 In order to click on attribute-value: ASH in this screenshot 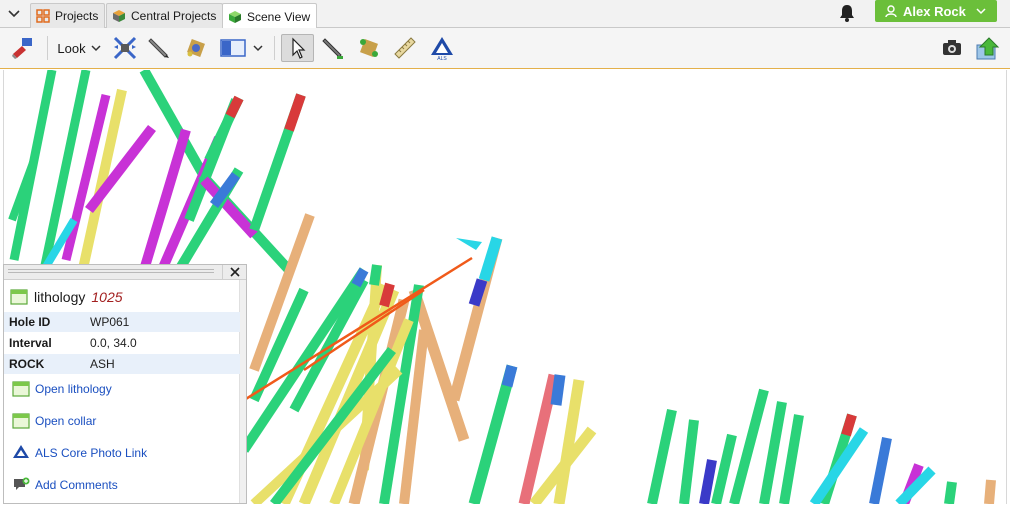, I will do `click(102, 364)`.